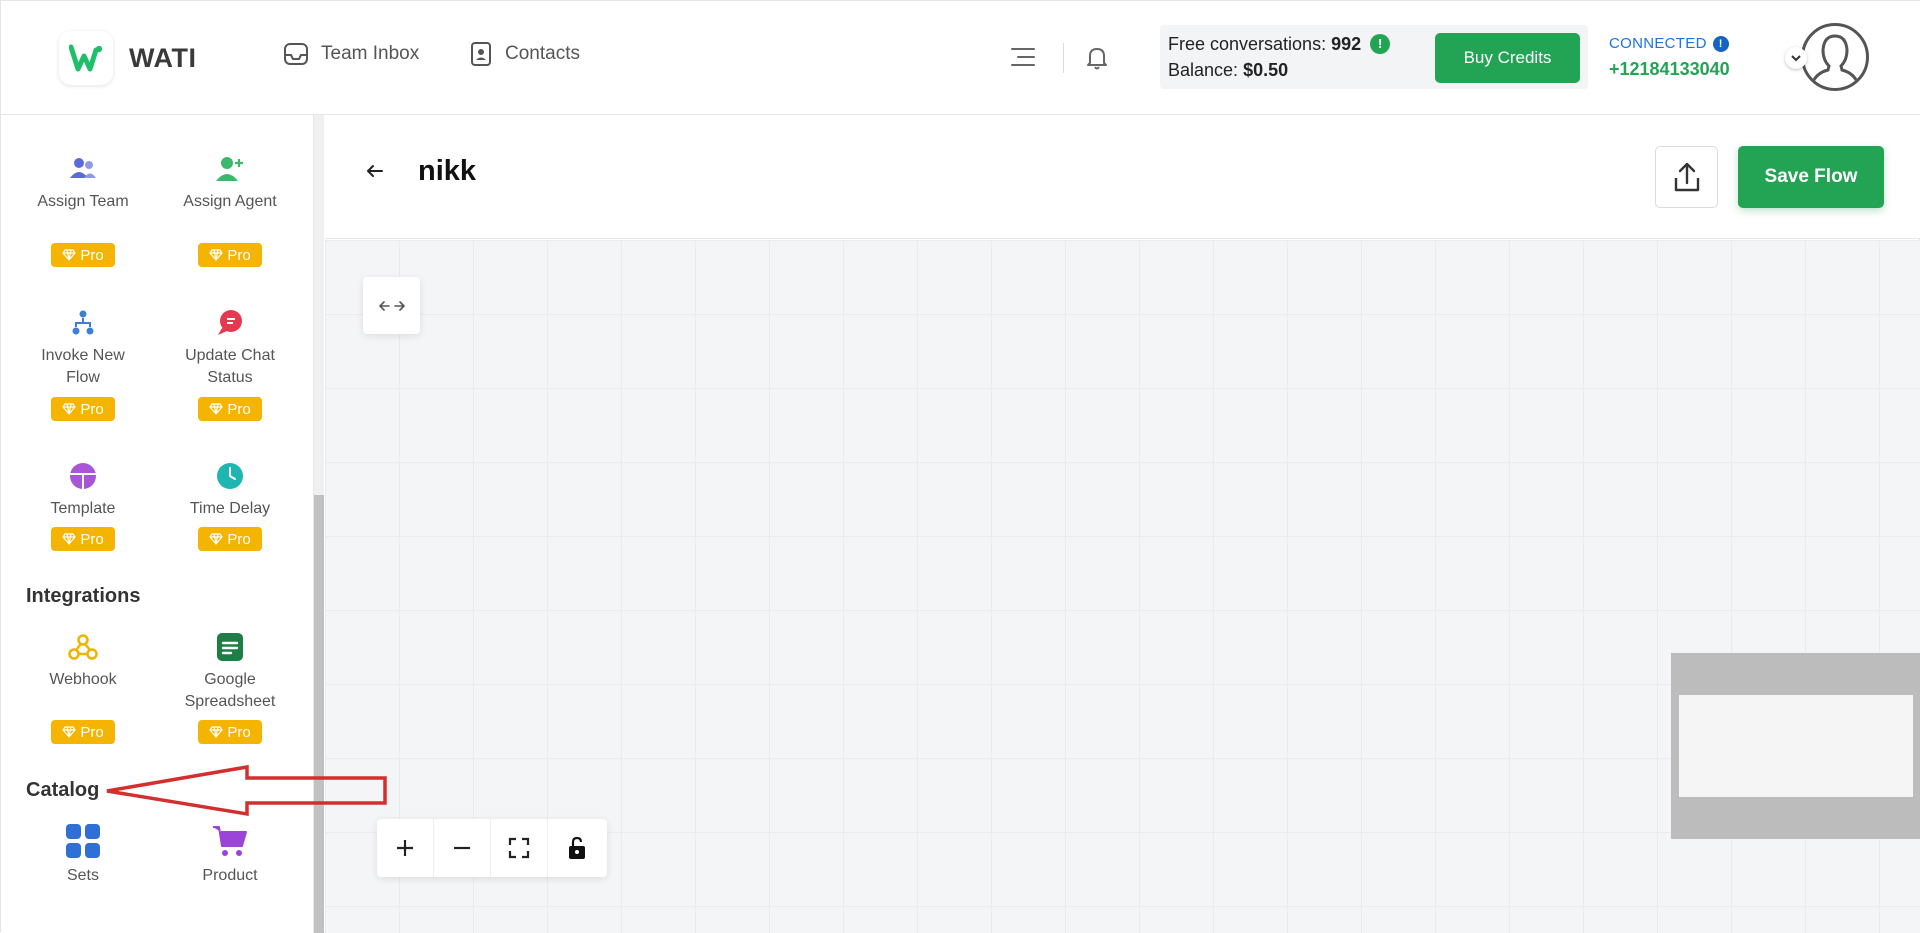 Image resolution: width=1920 pixels, height=933 pixels. Describe the element at coordinates (481, 54) in the screenshot. I see `contacts-icon` at that location.